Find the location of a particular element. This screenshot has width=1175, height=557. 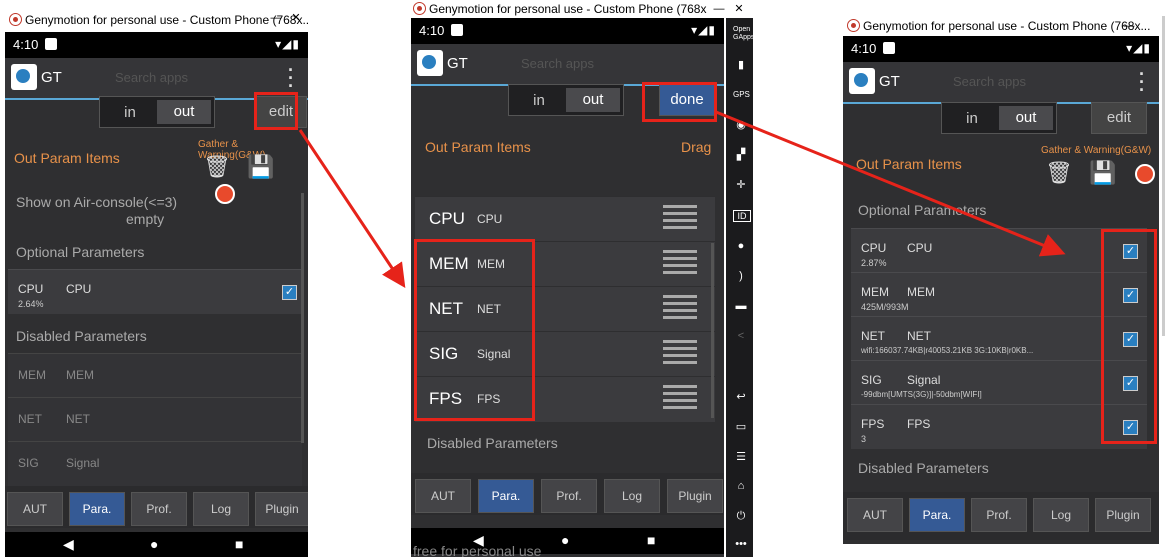

more-icon: ••• is located at coordinates (741, 544).